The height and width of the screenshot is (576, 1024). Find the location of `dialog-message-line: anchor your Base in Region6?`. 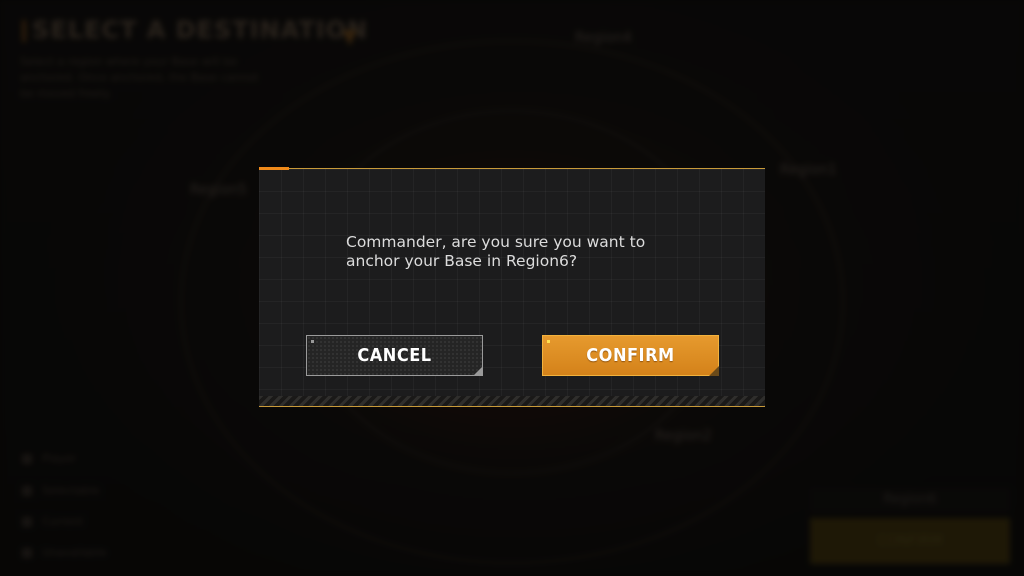

dialog-message-line: anchor your Base in Region6? is located at coordinates (462, 261).